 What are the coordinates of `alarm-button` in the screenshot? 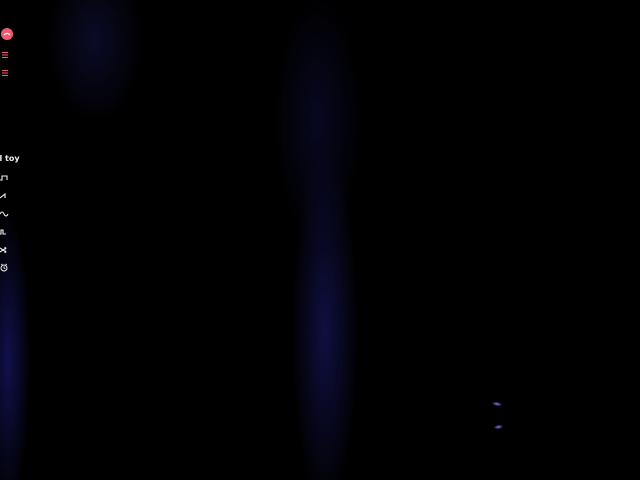 It's located at (6, 268).